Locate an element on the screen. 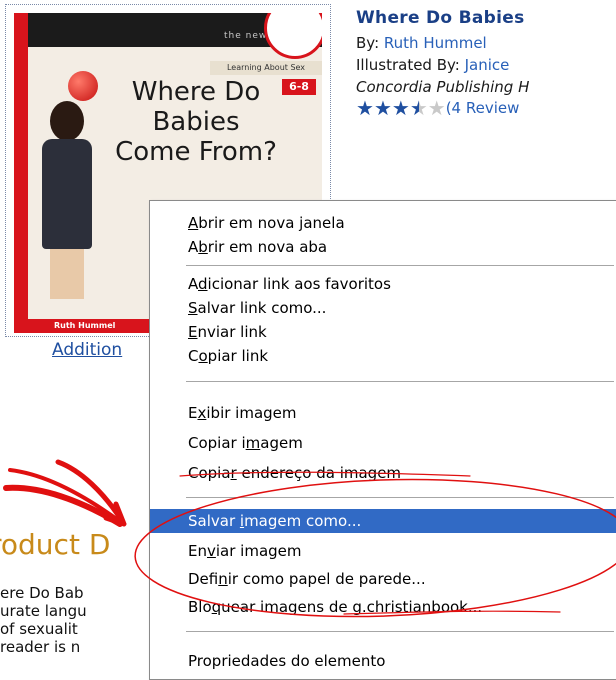 The height and width of the screenshot is (680, 616). cover-author: Ruth Hummel is located at coordinates (85, 325).